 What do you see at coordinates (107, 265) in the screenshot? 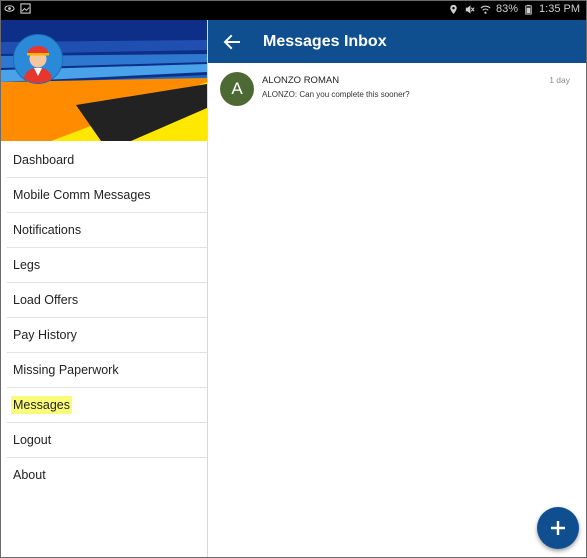
I see `menu-item-legs: Legs` at bounding box center [107, 265].